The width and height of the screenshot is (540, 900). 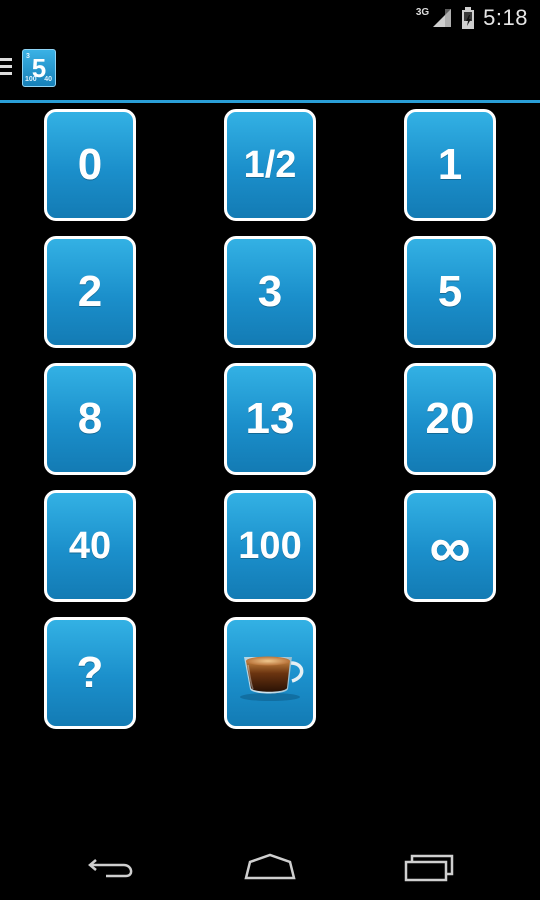 I want to click on card-label: 0, so click(x=90, y=164).